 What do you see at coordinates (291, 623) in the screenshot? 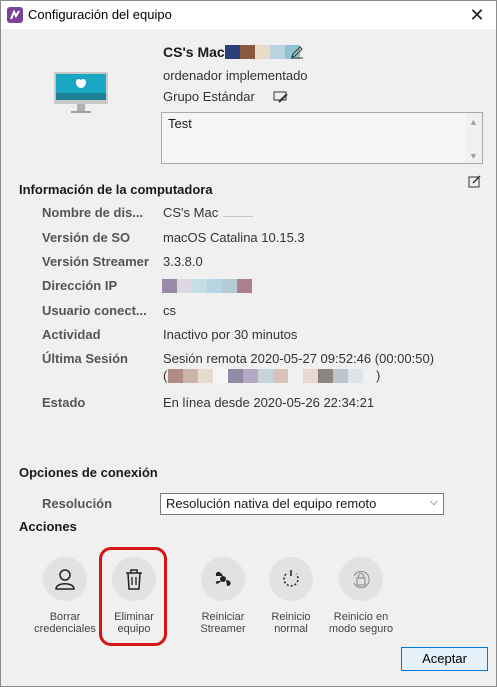
I see `normal-restart-label: Reinicio normal` at bounding box center [291, 623].